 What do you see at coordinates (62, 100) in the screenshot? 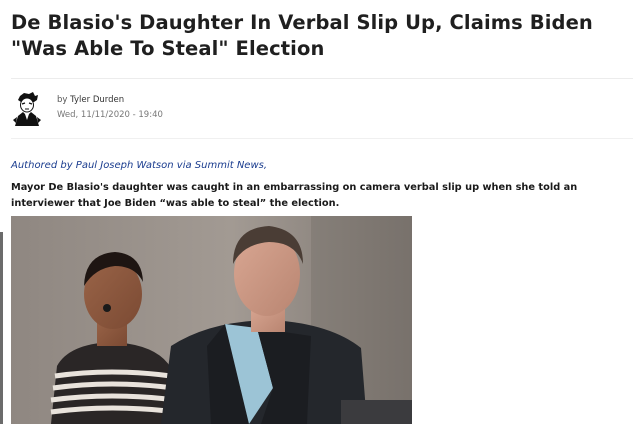
I see `byline-prefix: by` at bounding box center [62, 100].